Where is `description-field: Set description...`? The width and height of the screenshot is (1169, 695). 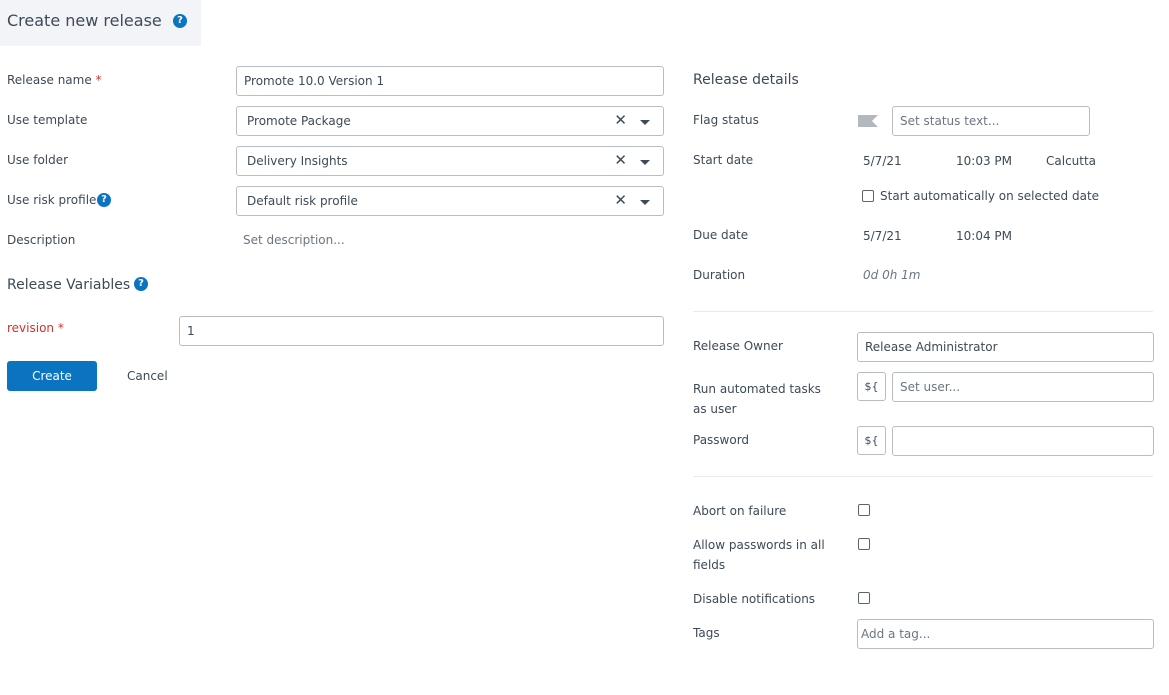
description-field: Set description... is located at coordinates (294, 240).